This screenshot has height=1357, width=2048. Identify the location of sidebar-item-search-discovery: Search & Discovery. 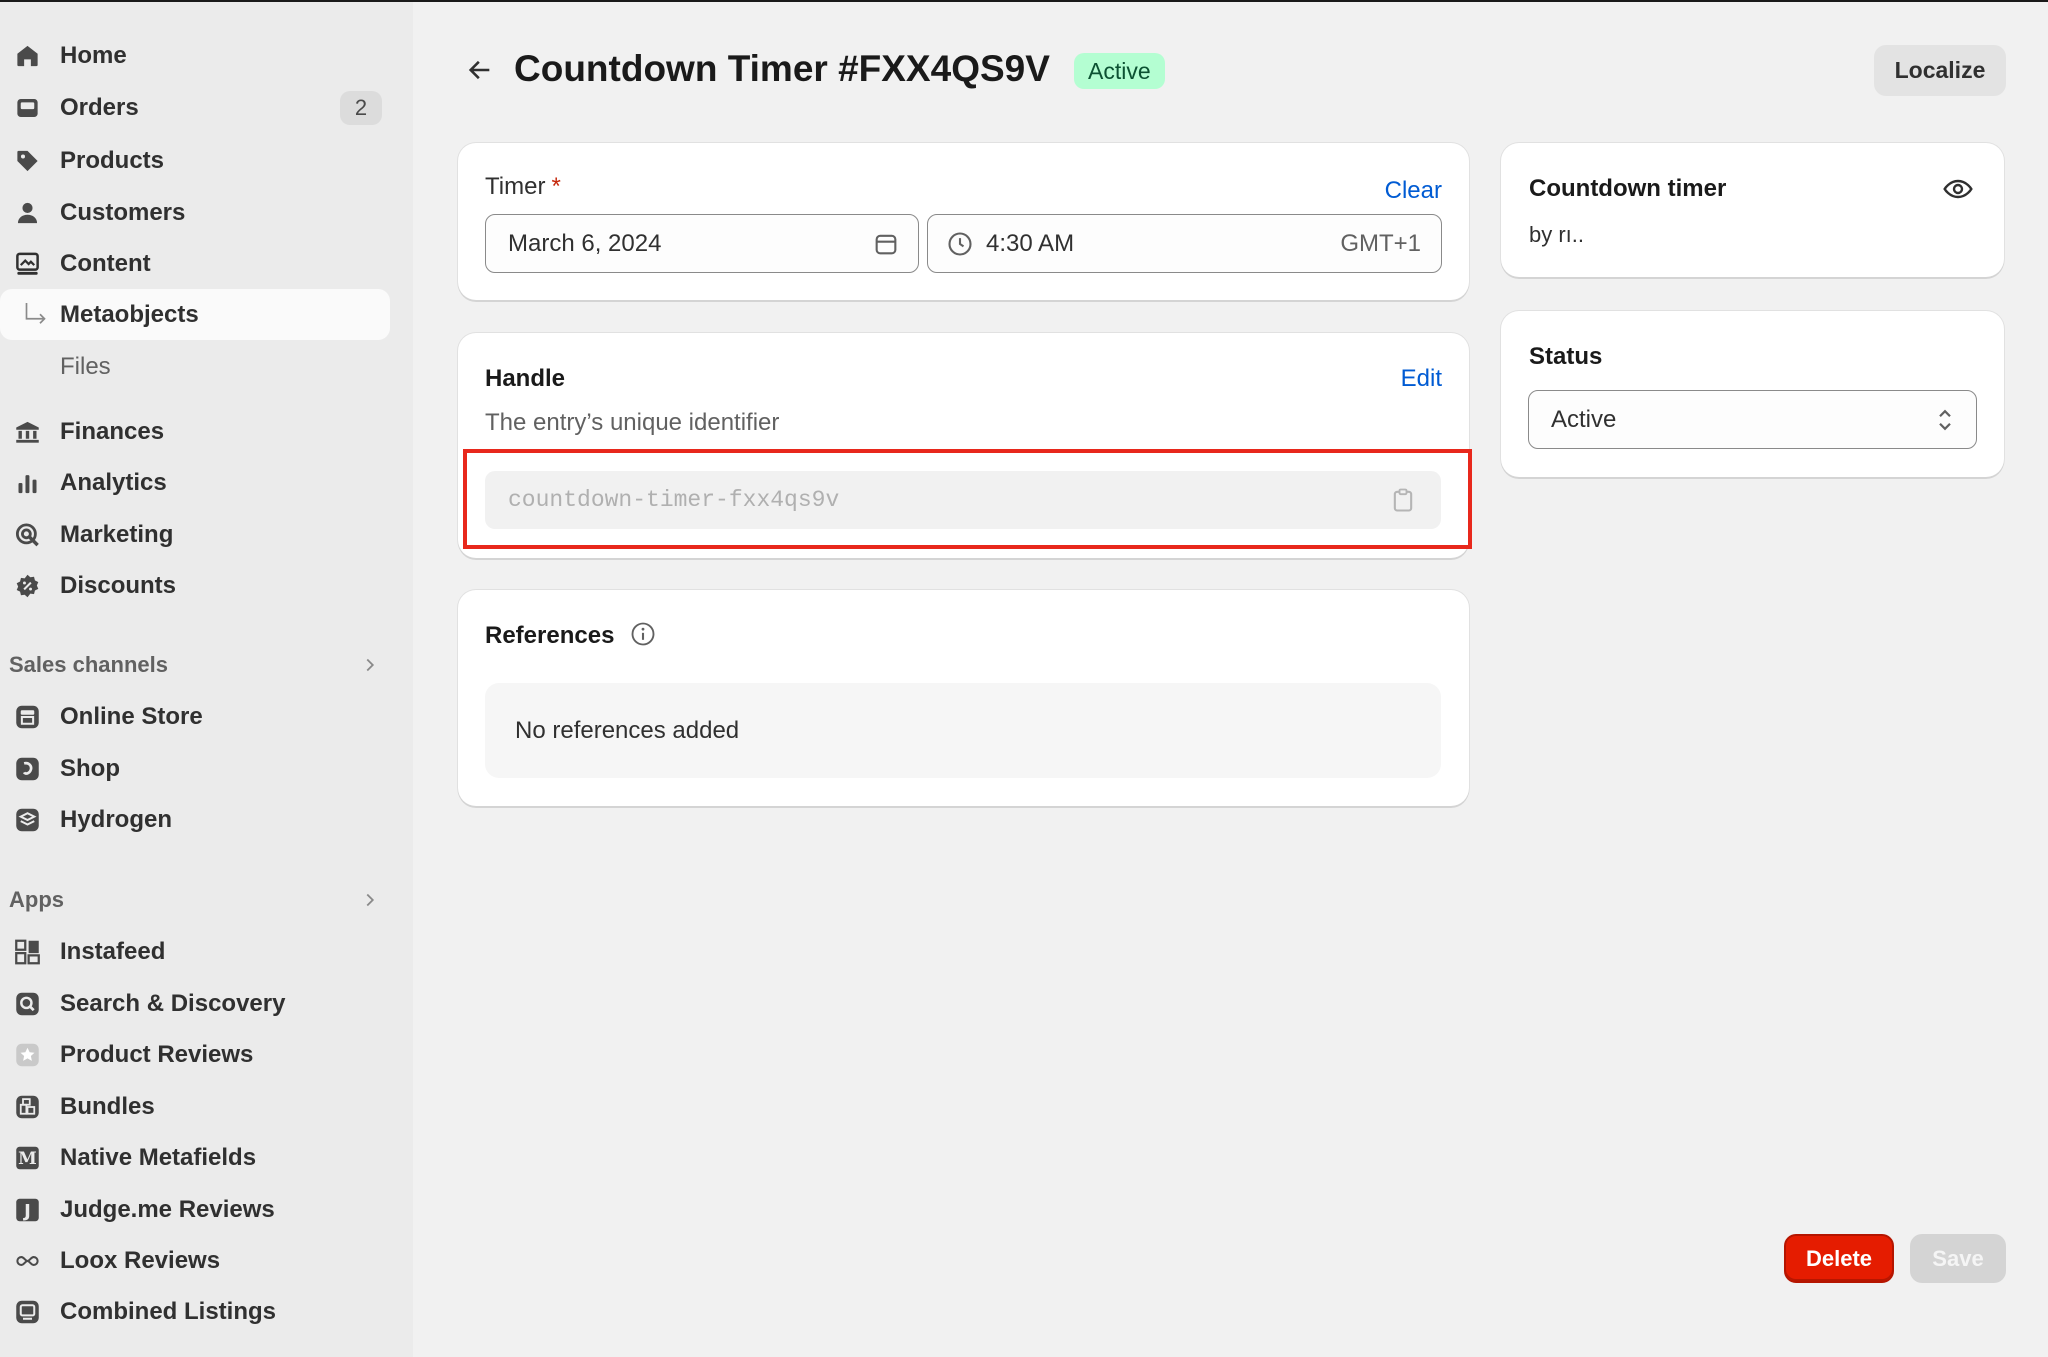
(195, 1003).